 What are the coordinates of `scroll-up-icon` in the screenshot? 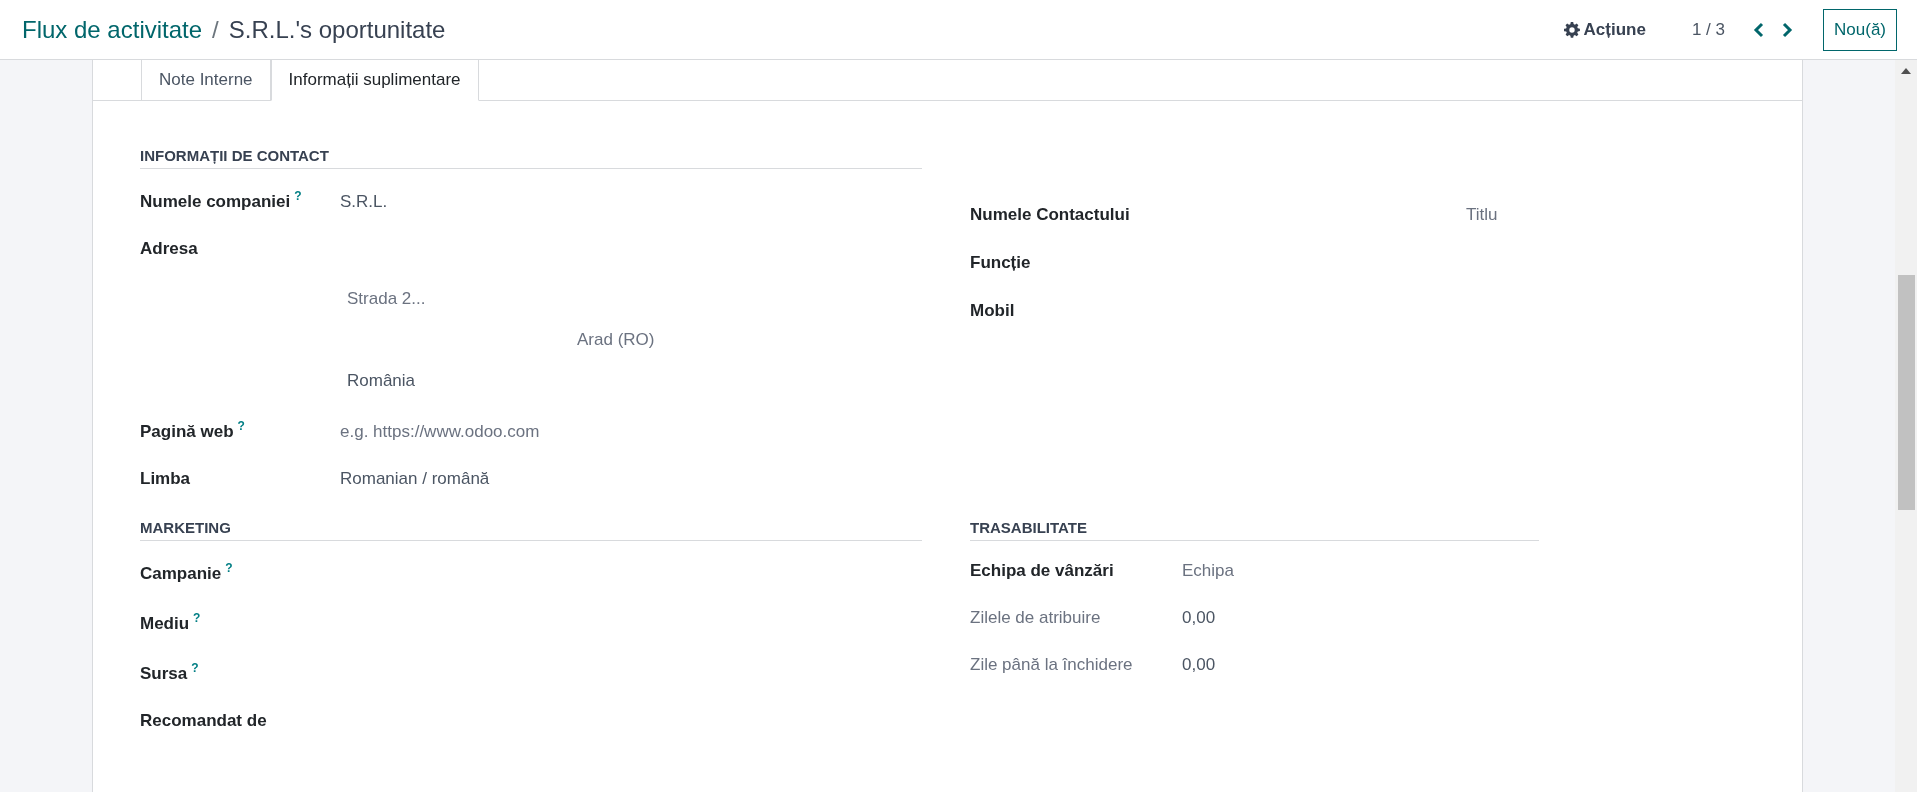 It's located at (1906, 71).